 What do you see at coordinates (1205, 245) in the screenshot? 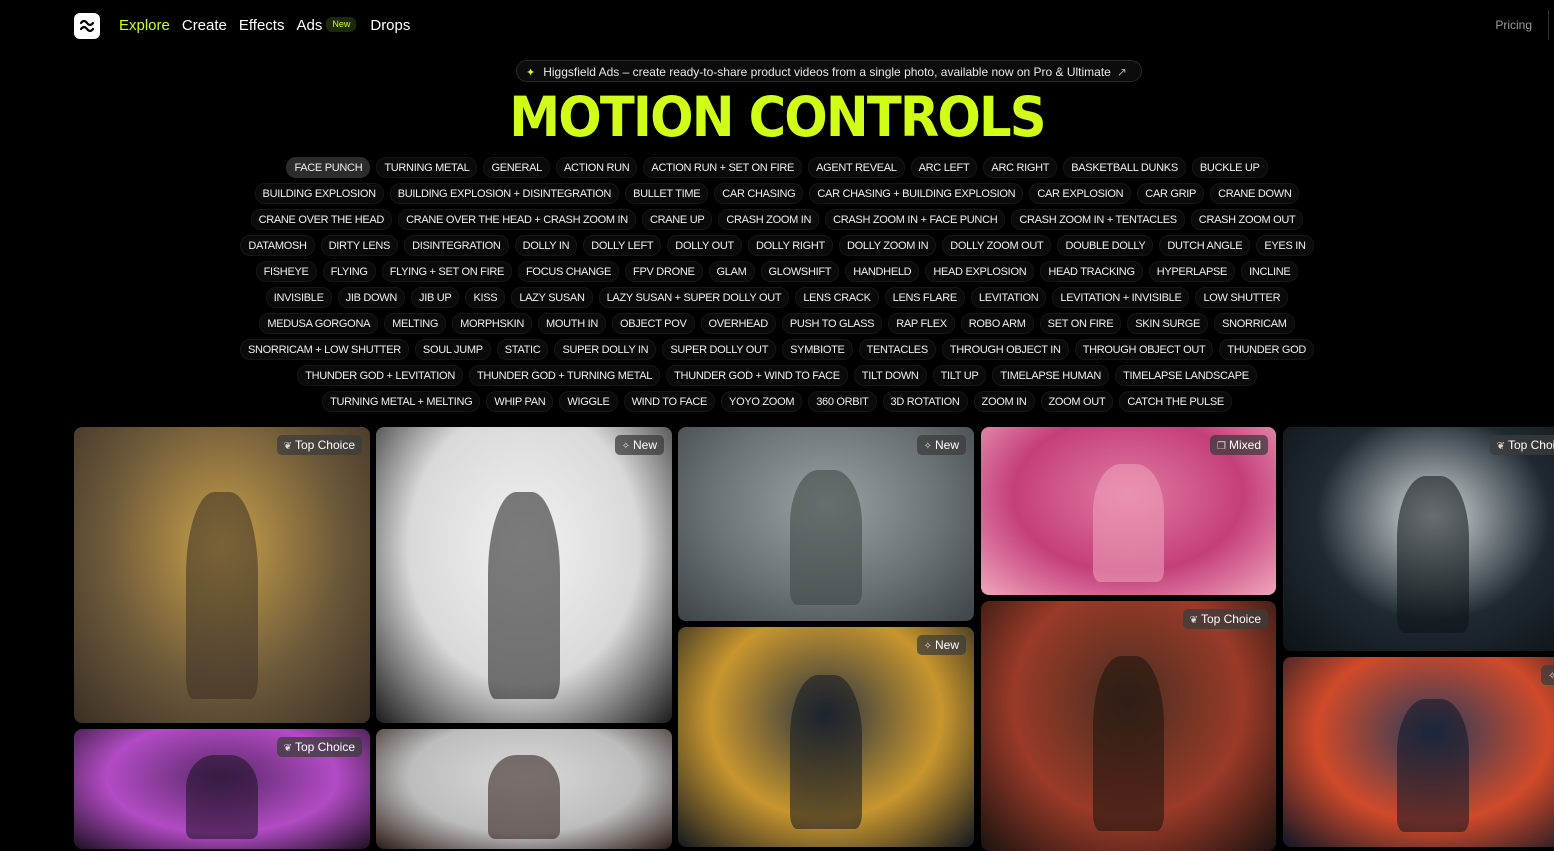
I see `chip-dutch-angle: DUTCH ANGLE` at bounding box center [1205, 245].